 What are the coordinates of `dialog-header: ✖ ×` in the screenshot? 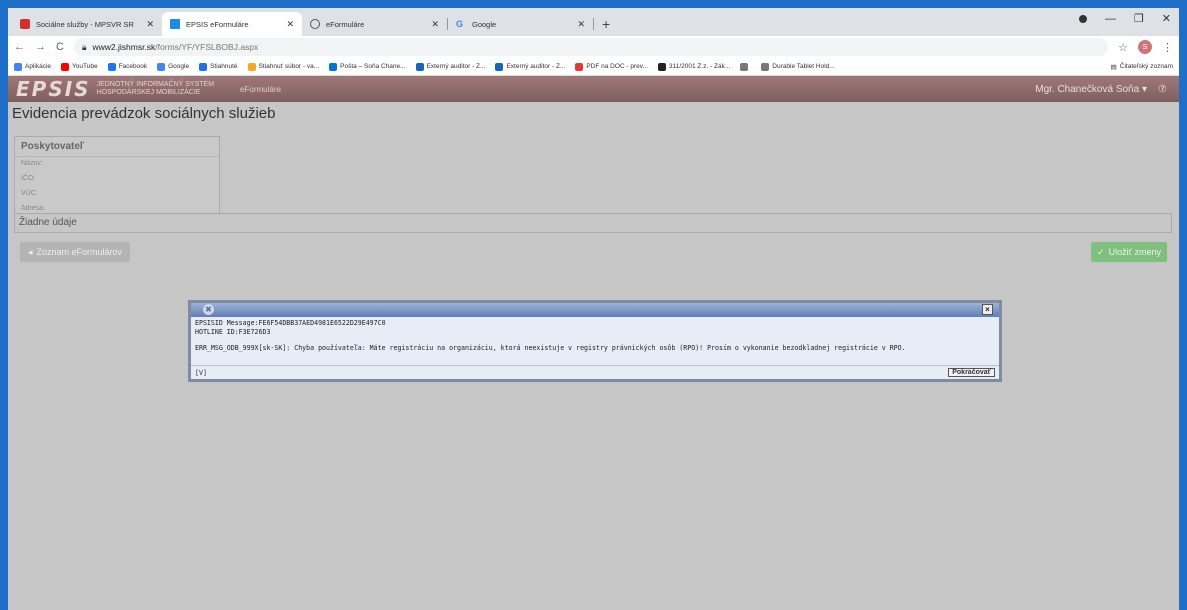 It's located at (595, 310).